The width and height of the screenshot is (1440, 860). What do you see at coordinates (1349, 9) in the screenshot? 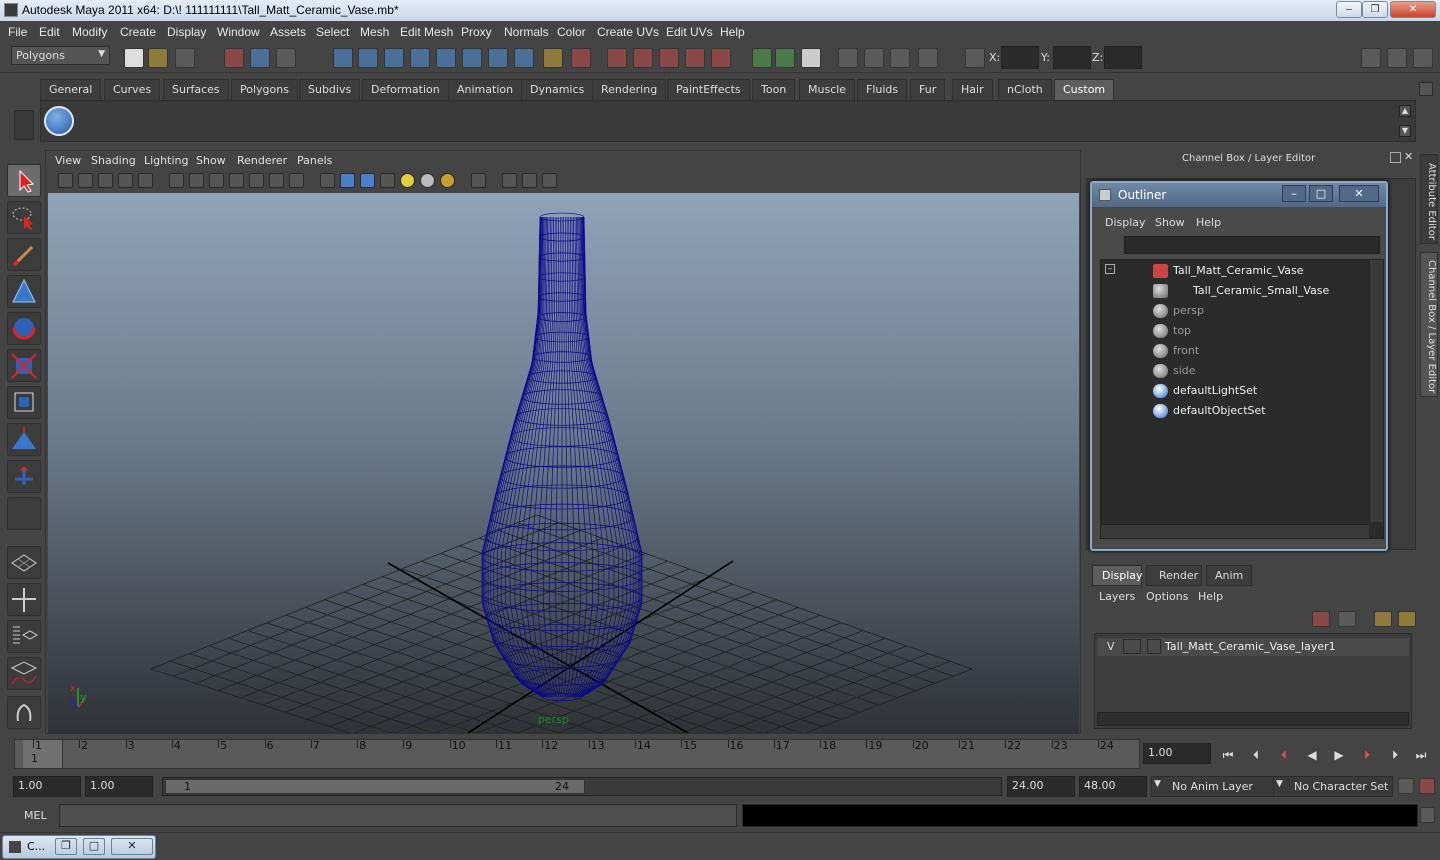
I see `minimize-button: –` at bounding box center [1349, 9].